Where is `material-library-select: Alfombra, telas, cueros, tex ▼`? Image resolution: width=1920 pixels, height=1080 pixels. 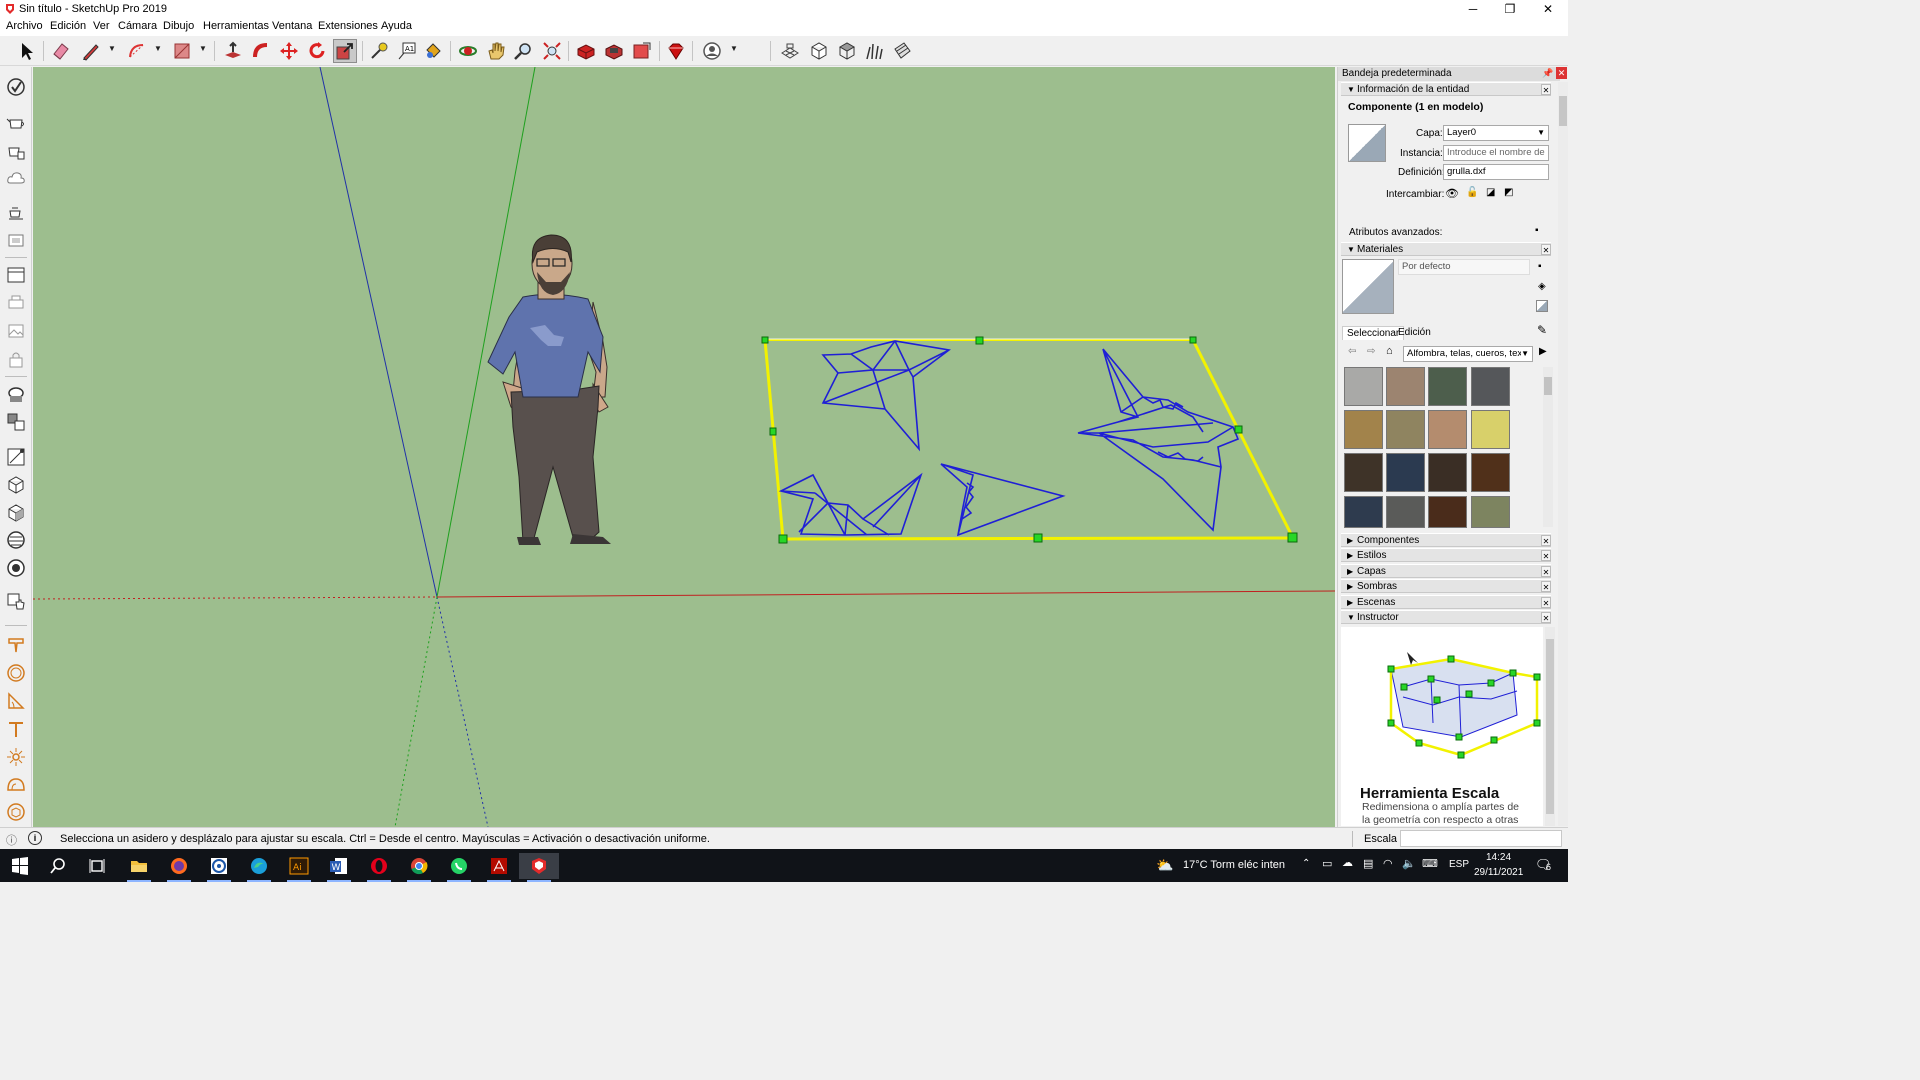
material-library-select: Alfombra, telas, cueros, tex ▼ is located at coordinates (1468, 354).